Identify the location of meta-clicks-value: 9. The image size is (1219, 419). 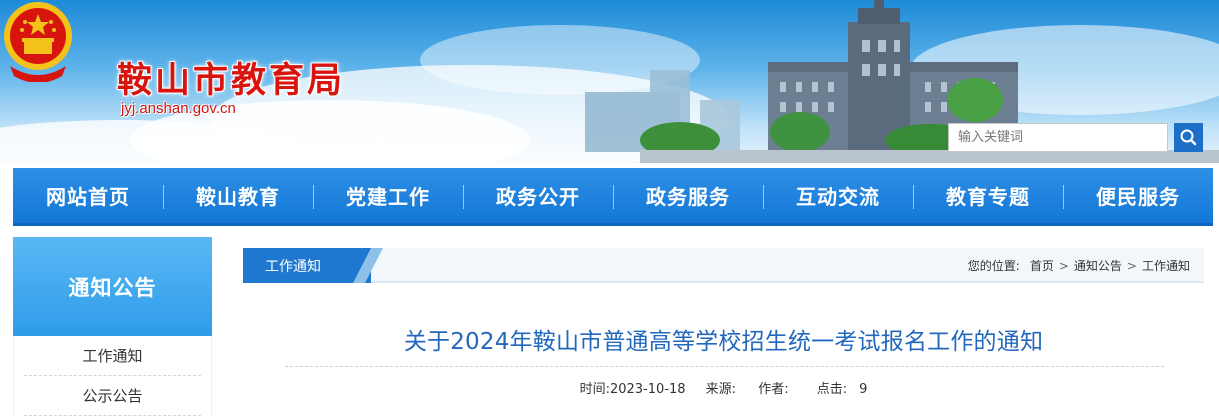
(863, 389).